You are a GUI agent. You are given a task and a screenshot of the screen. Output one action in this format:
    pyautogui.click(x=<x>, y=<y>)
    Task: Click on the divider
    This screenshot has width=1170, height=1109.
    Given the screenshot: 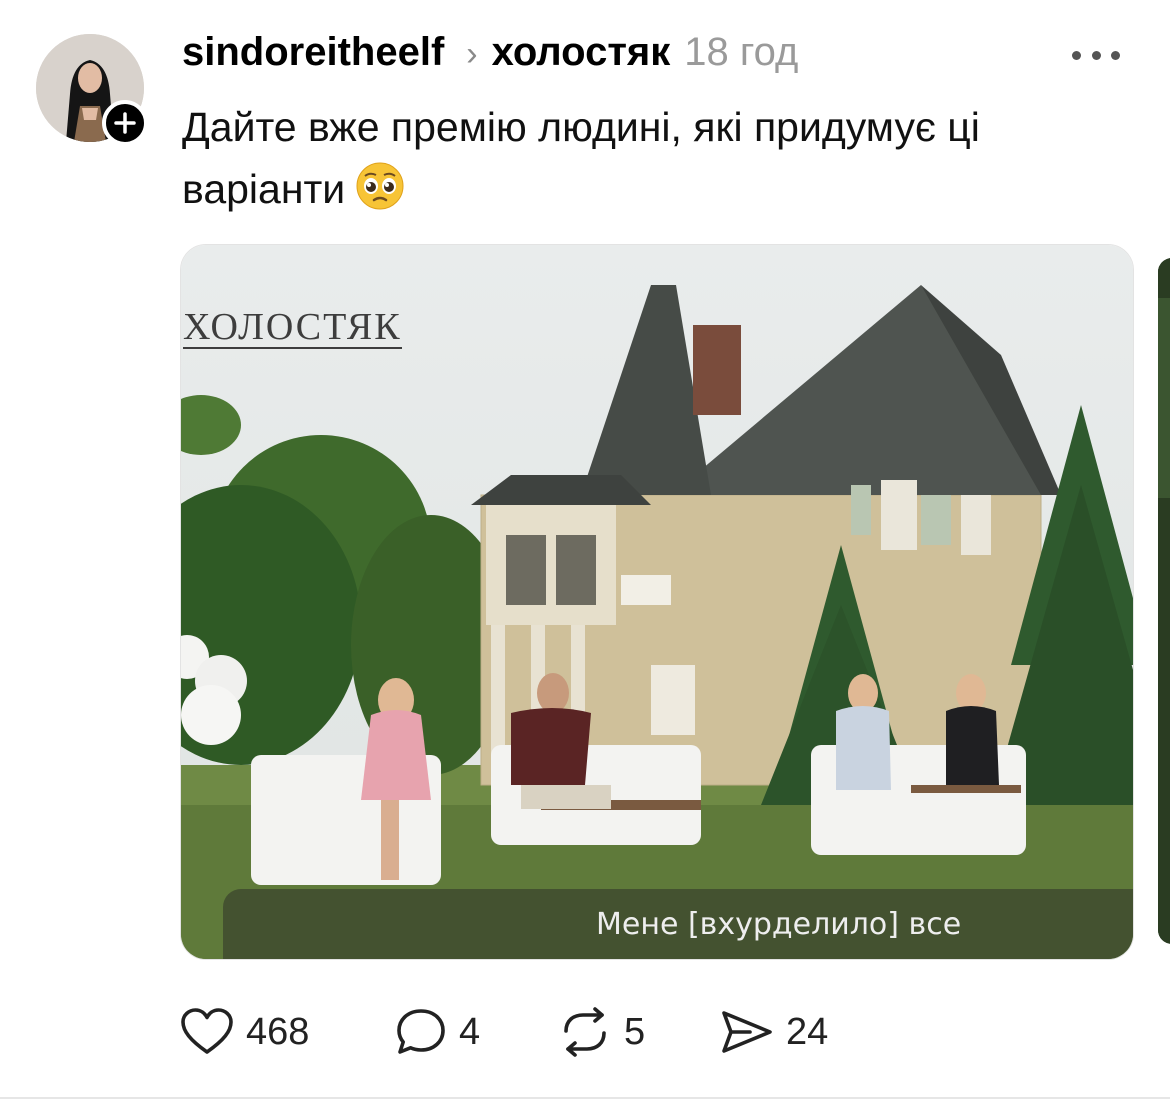 What is the action you would take?
    pyautogui.click(x=585, y=1098)
    